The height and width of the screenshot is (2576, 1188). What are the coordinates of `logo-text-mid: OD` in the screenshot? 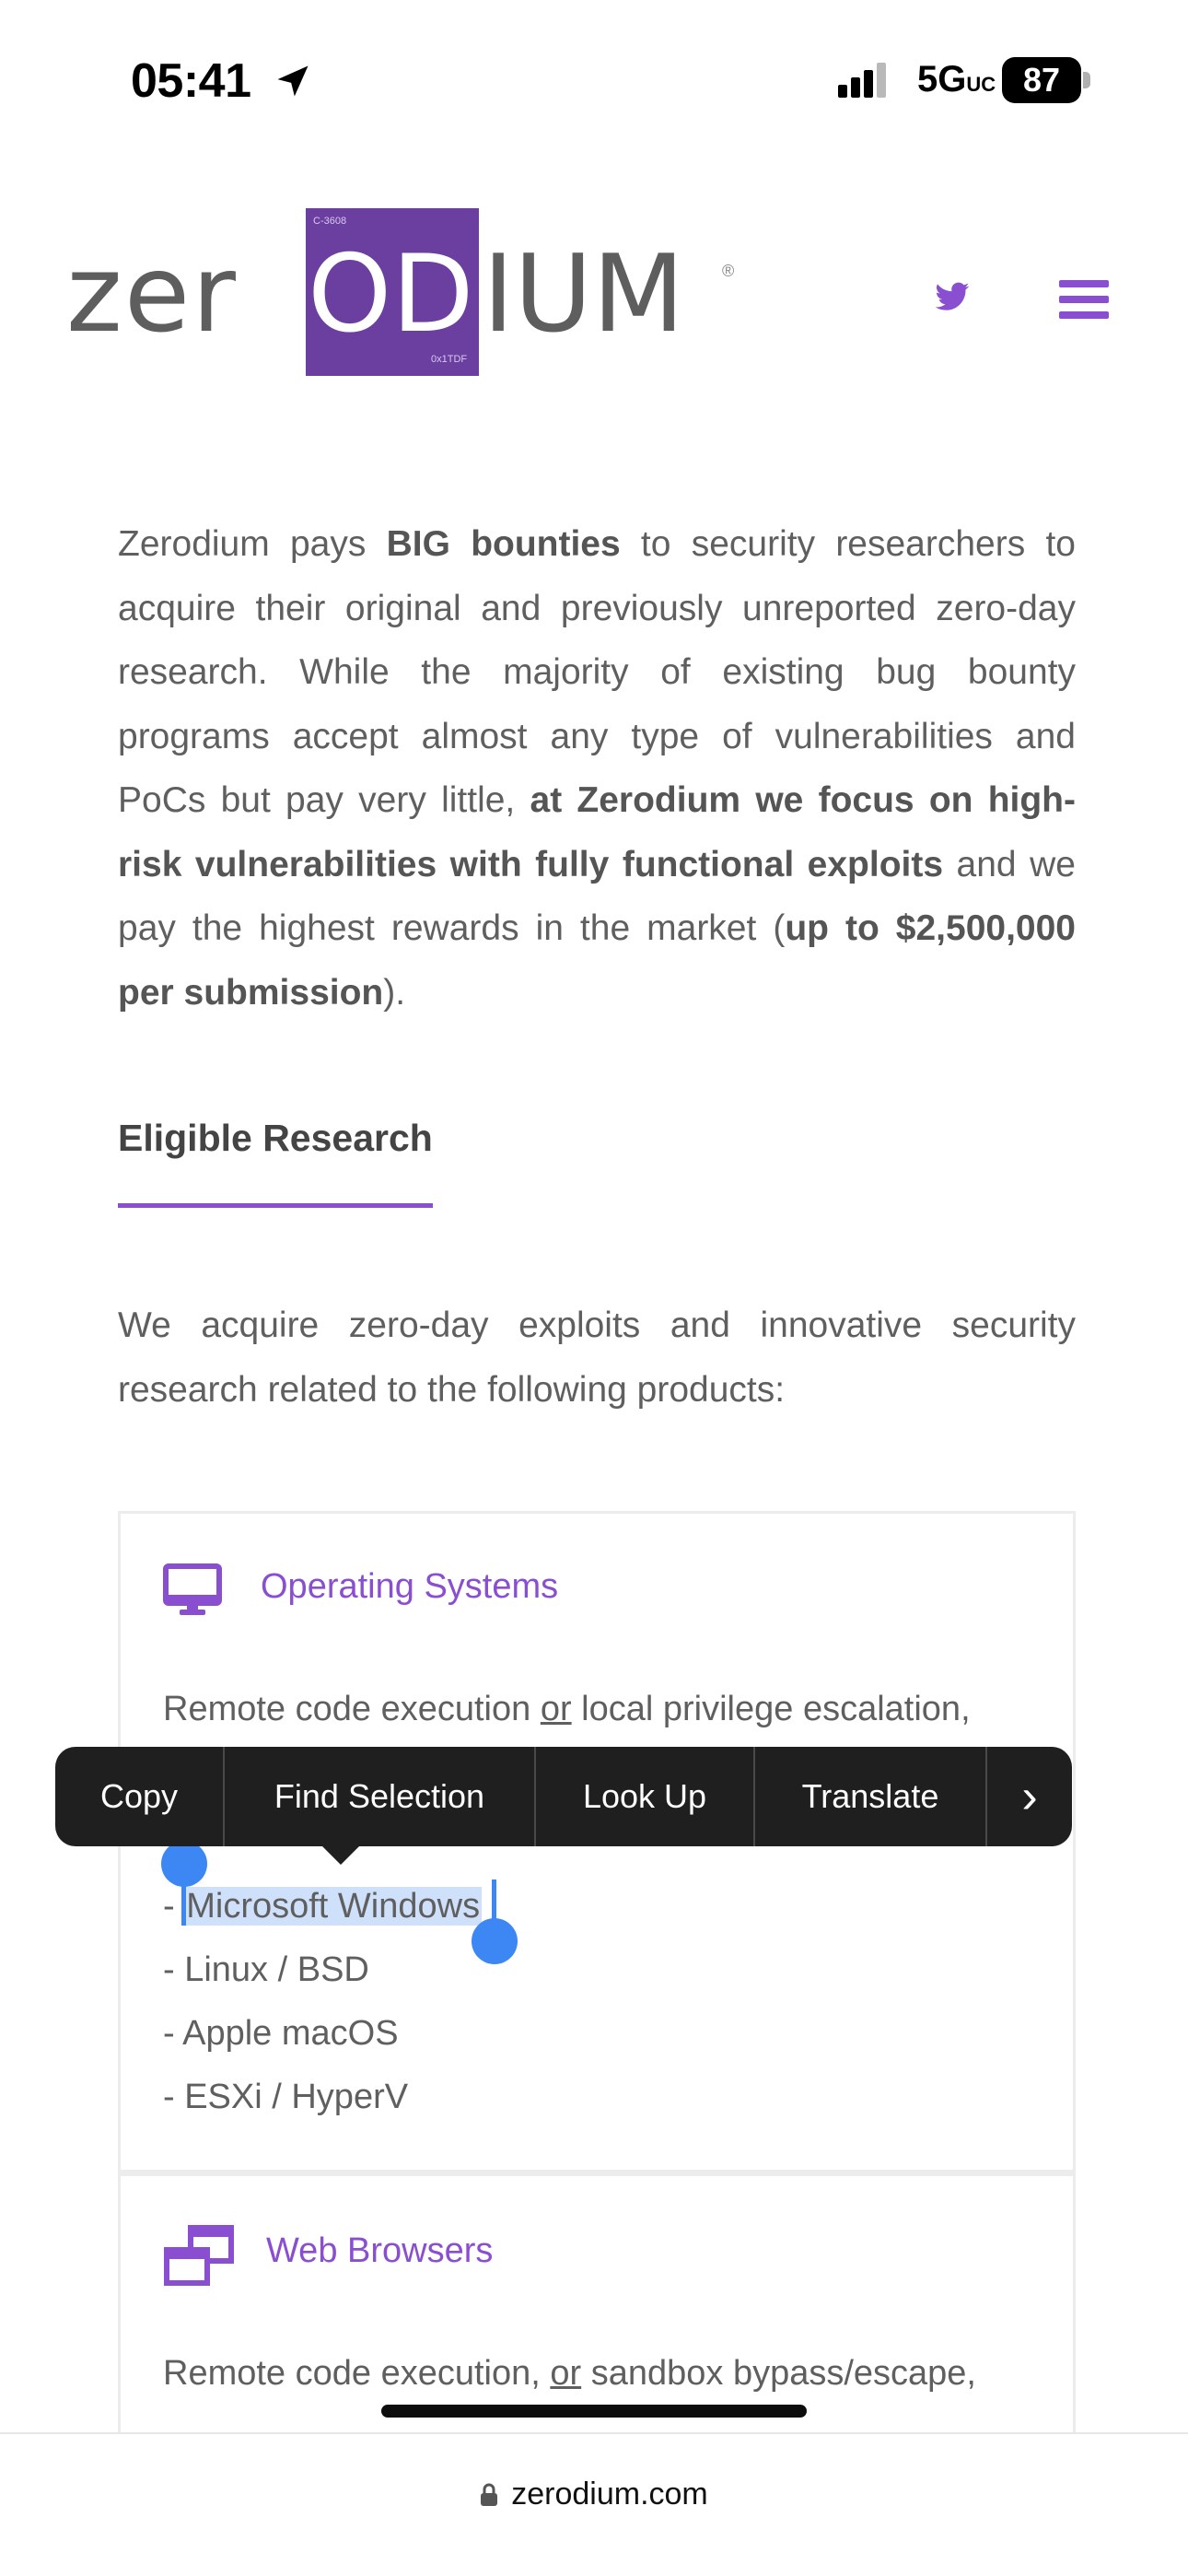 It's located at (391, 294).